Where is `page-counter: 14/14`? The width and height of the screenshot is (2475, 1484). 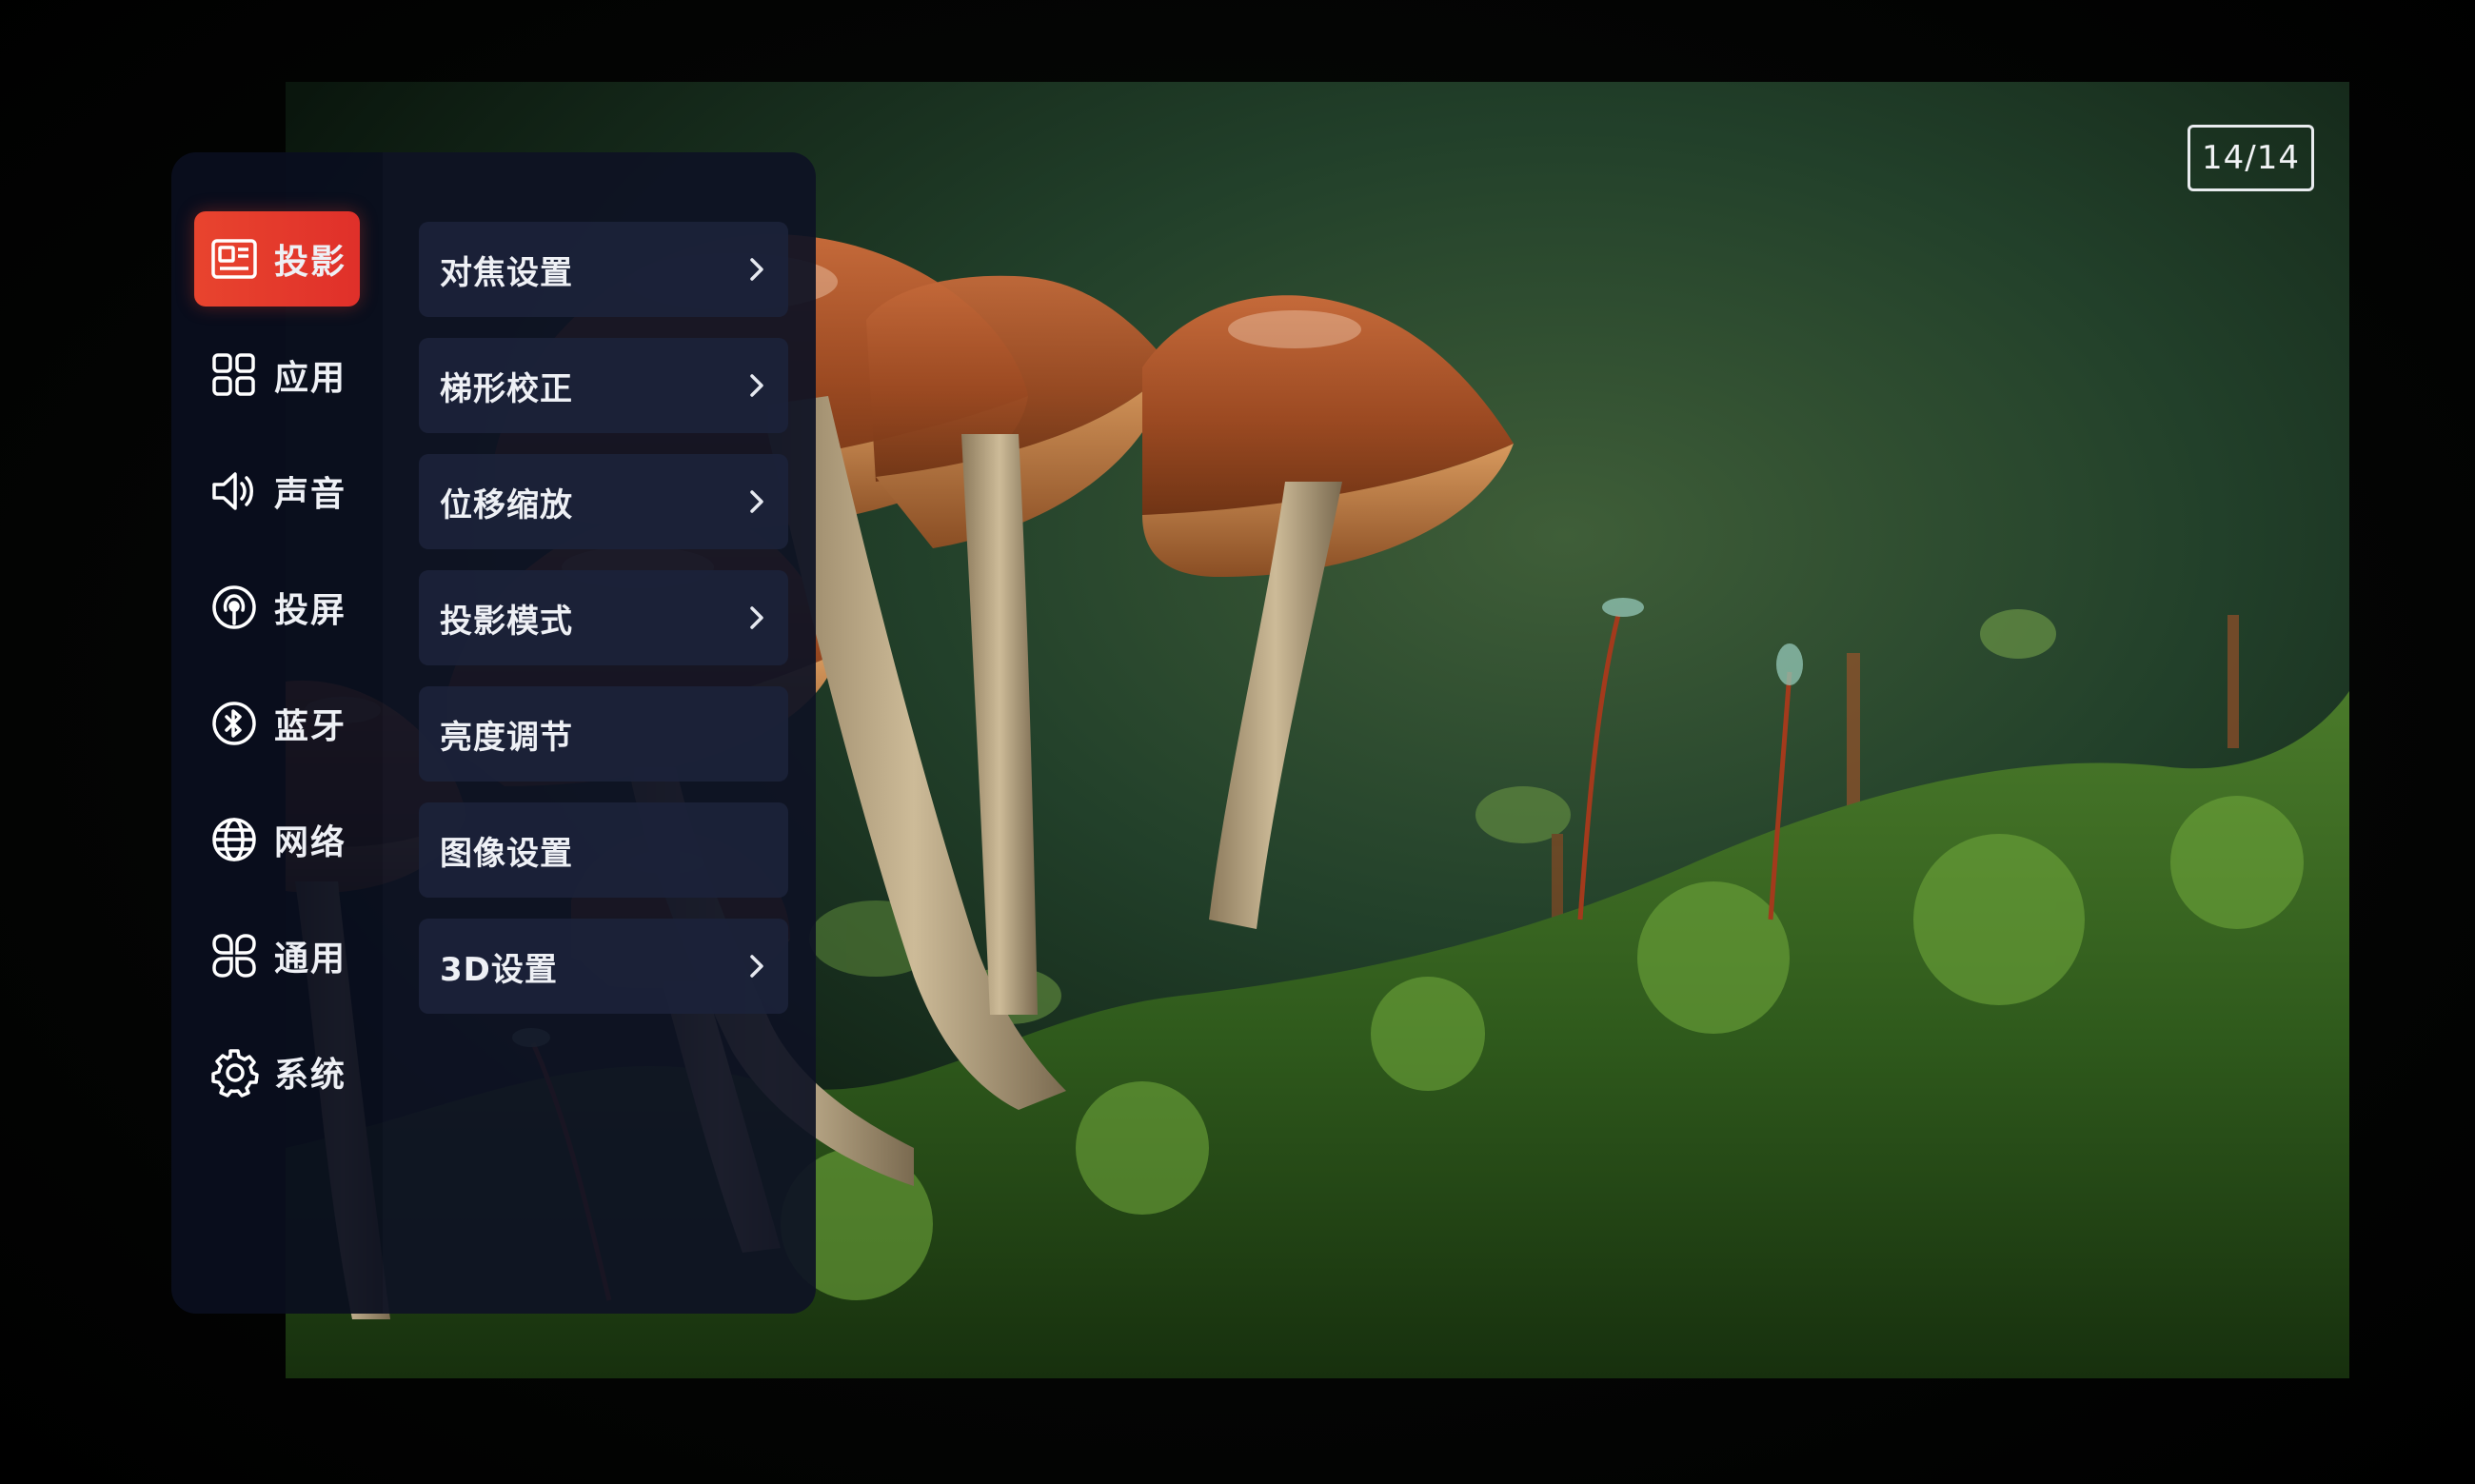
page-counter: 14/14 is located at coordinates (2251, 158).